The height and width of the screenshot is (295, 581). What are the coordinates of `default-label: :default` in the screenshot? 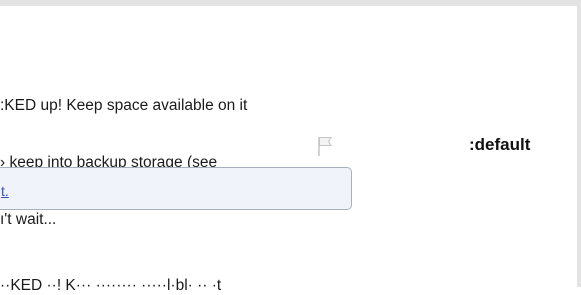 It's located at (500, 144).